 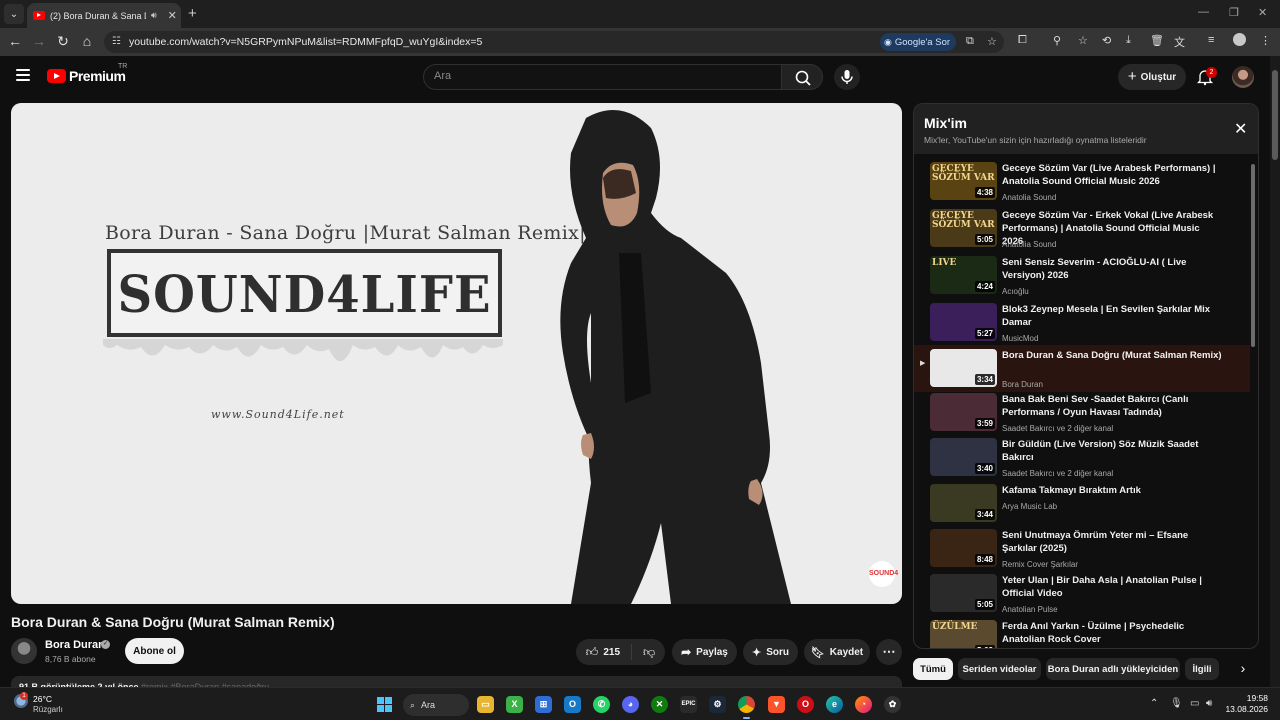 What do you see at coordinates (543, 704) in the screenshot?
I see `store-icon: ⊞` at bounding box center [543, 704].